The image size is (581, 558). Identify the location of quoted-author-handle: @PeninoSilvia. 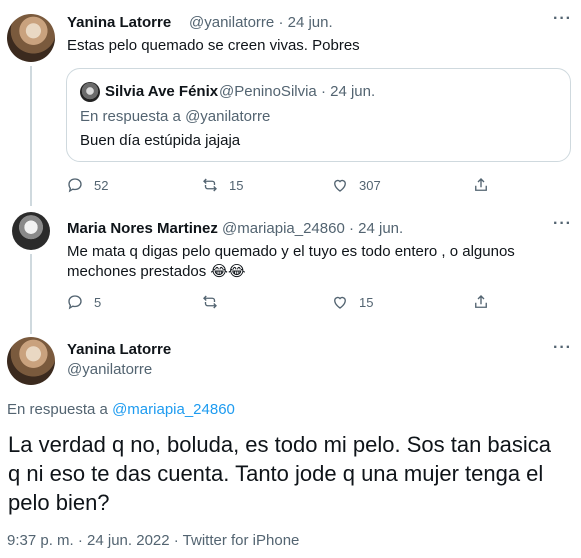
(268, 91).